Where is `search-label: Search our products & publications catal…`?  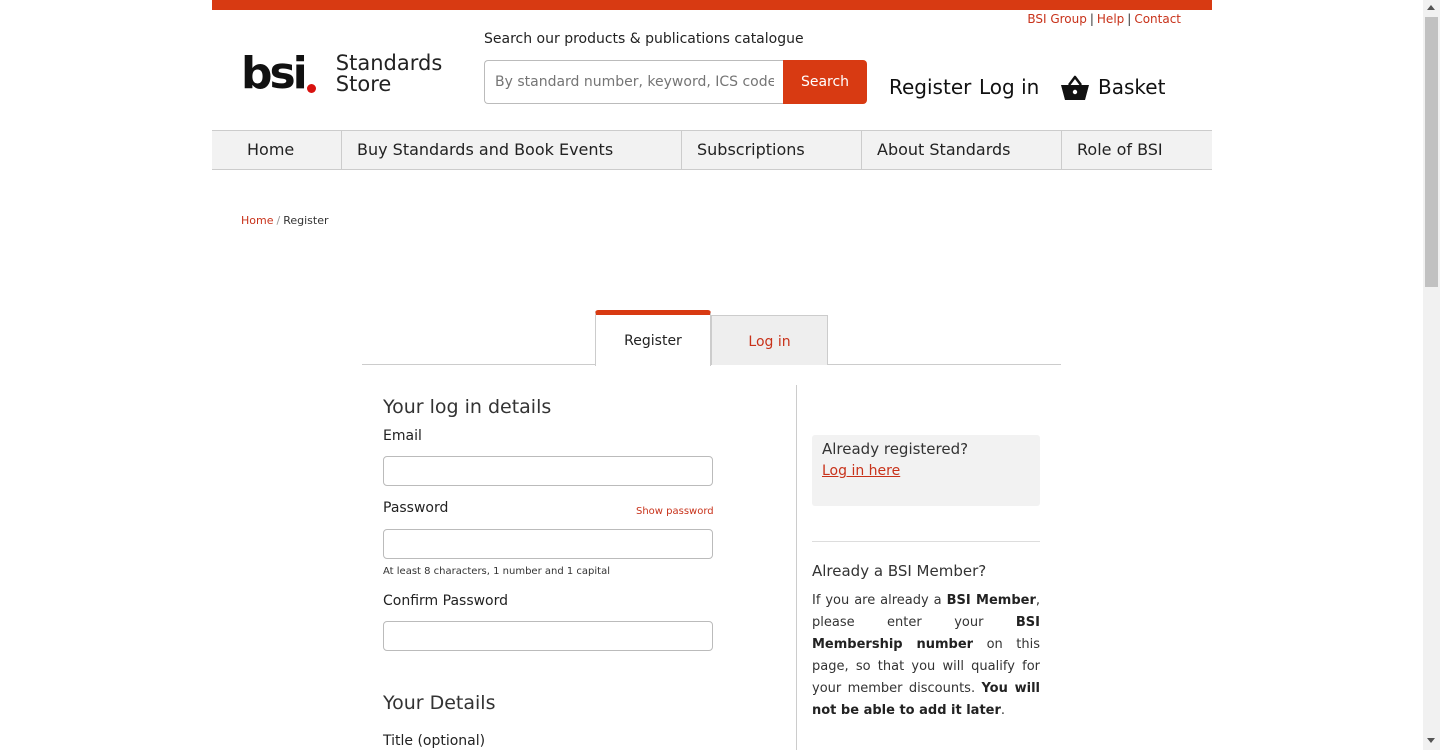
search-label: Search our products & publications catal… is located at coordinates (644, 39).